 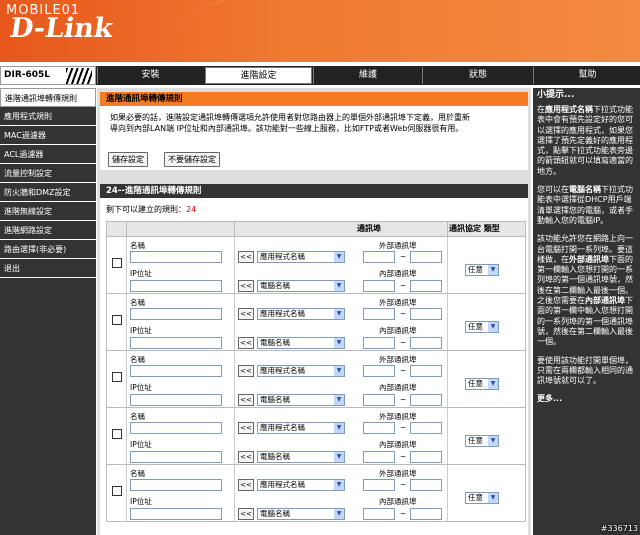 What do you see at coordinates (137, 473) in the screenshot?
I see `name-label: 名稱` at bounding box center [137, 473].